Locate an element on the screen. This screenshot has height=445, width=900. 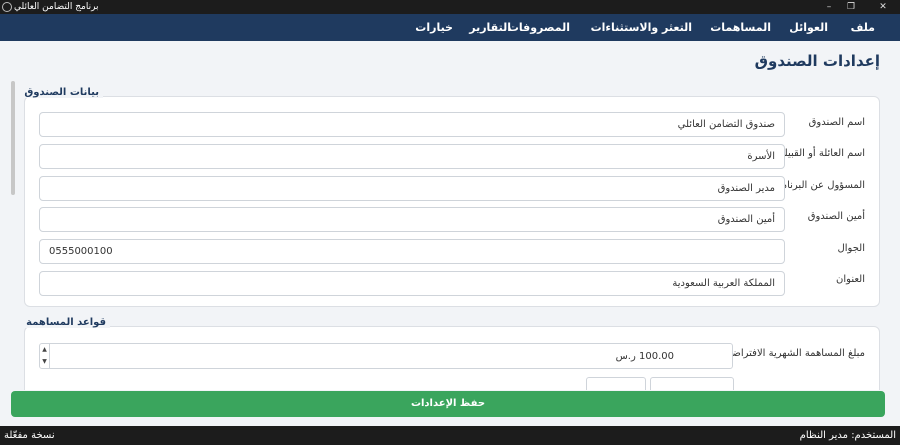
page-title: إعدادات الصندوق is located at coordinates (817, 61).